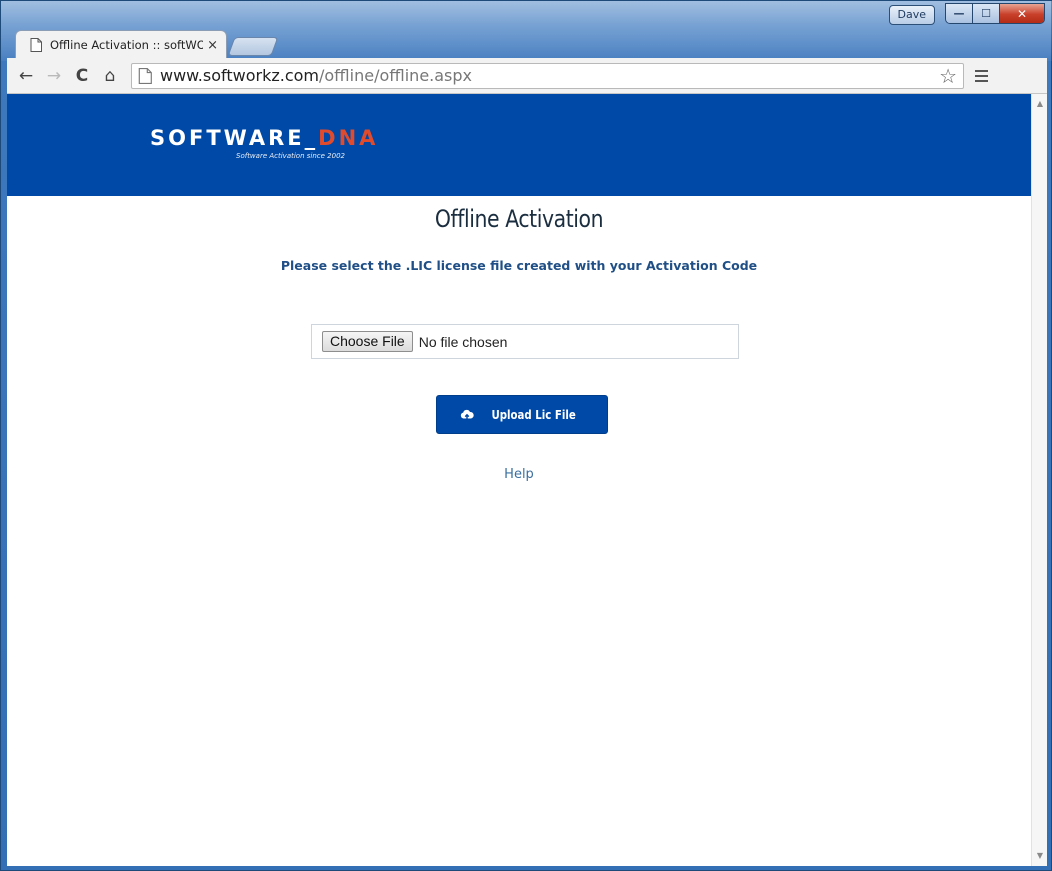 This screenshot has width=1052, height=871. I want to click on cloud-upload-icon, so click(468, 414).